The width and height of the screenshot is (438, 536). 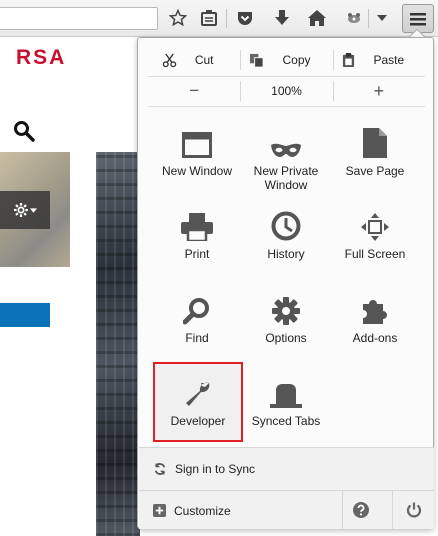 I want to click on zoom-reset-button: 100%, so click(x=286, y=91).